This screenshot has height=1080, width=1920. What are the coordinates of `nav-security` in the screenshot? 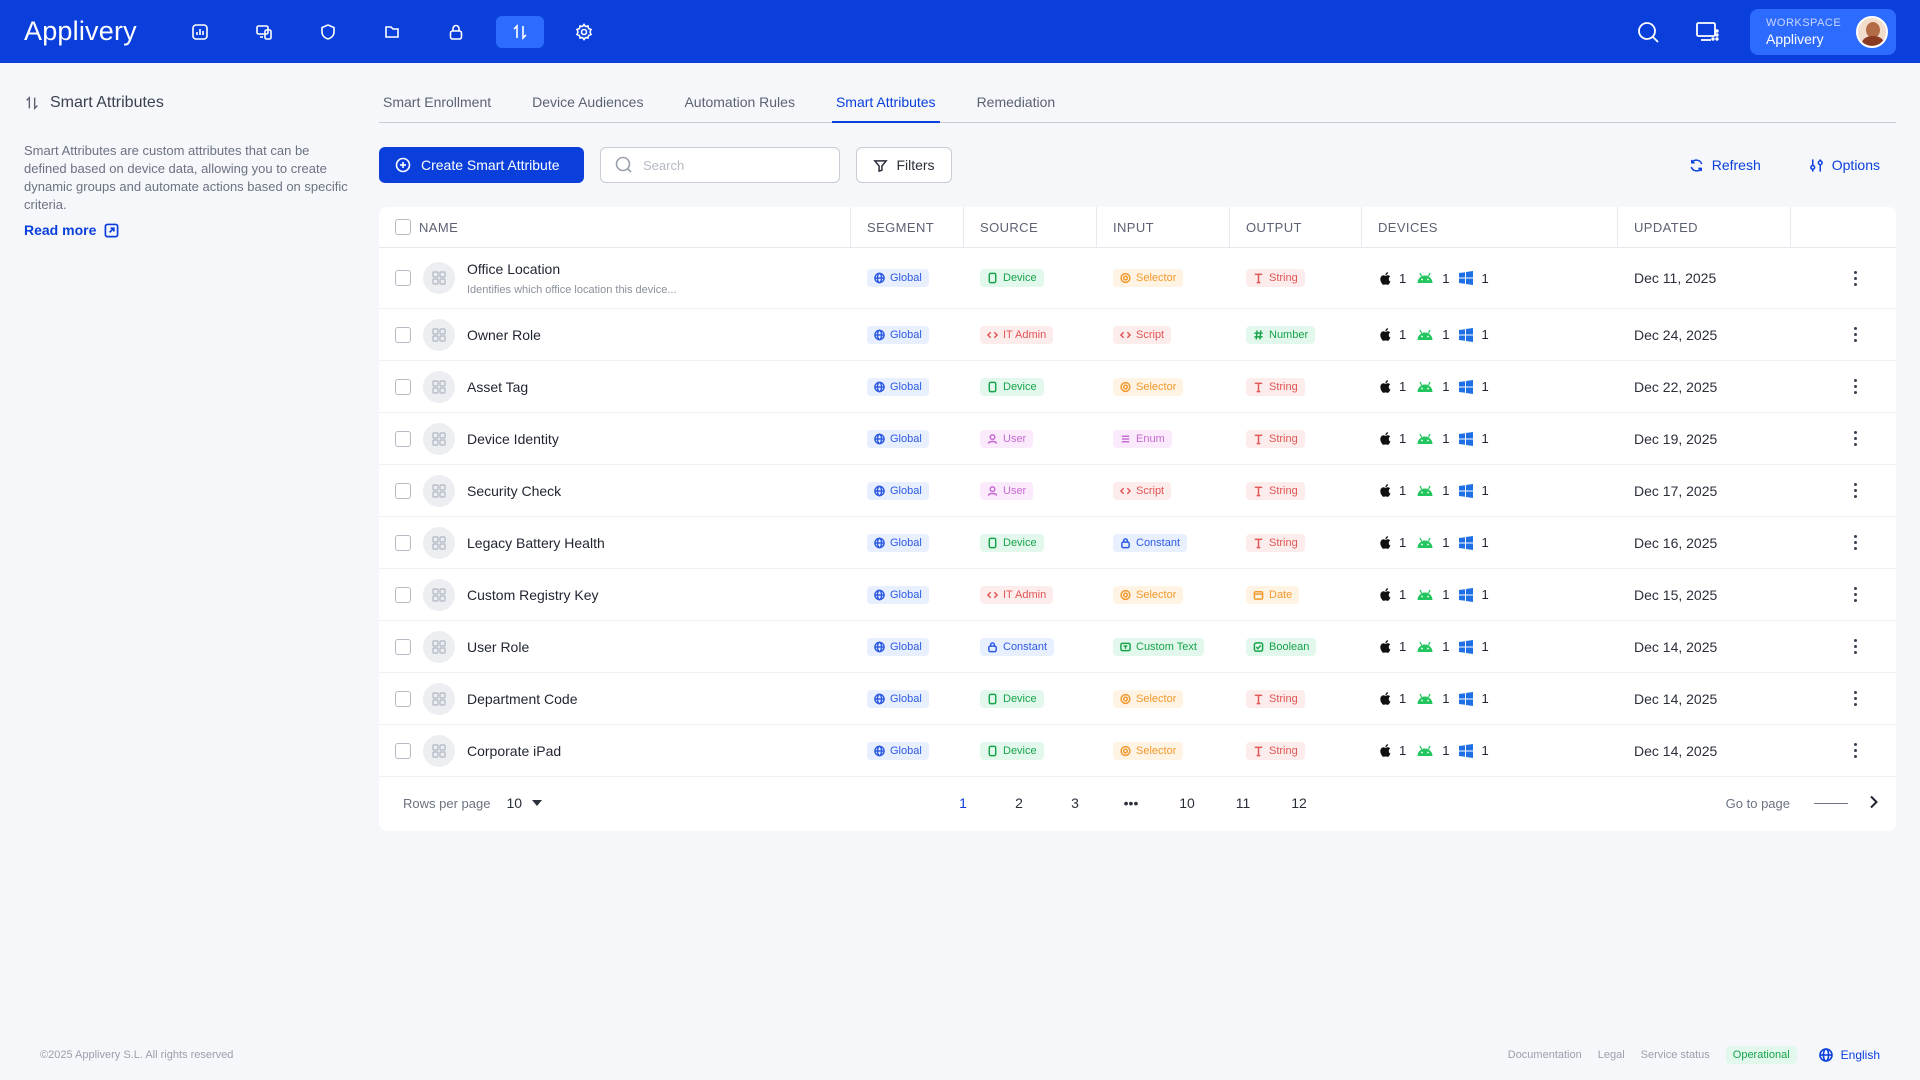 It's located at (328, 32).